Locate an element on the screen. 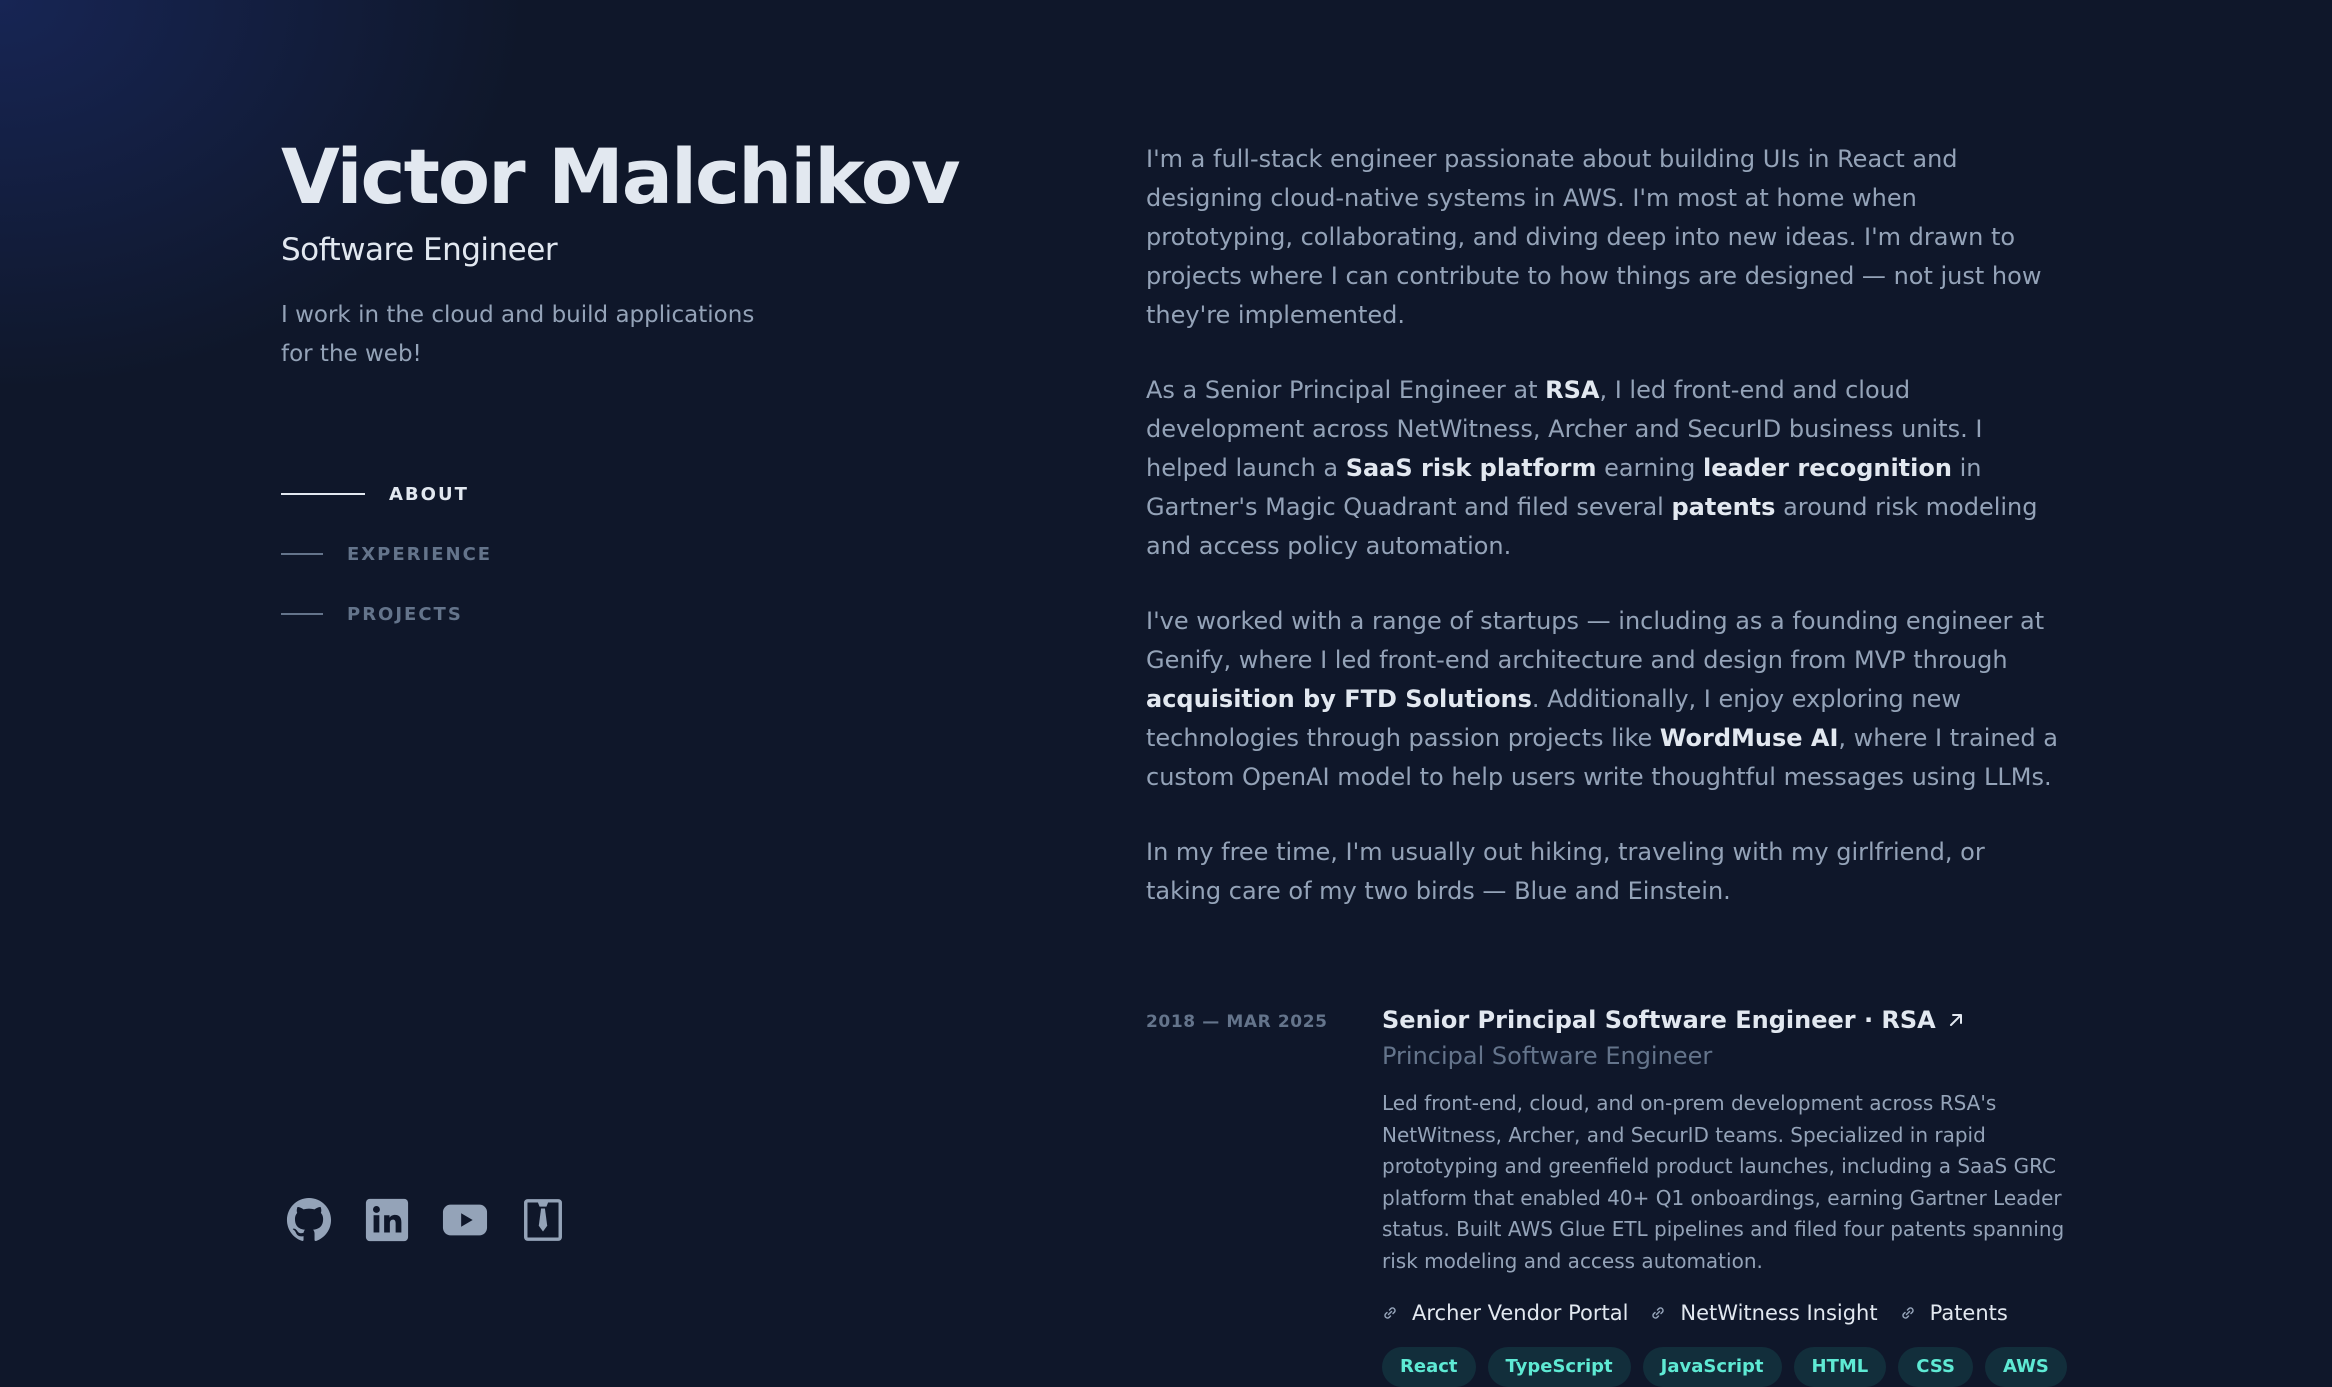 This screenshot has height=1387, width=2332. link-label: NetWitness Insight is located at coordinates (1779, 1313).